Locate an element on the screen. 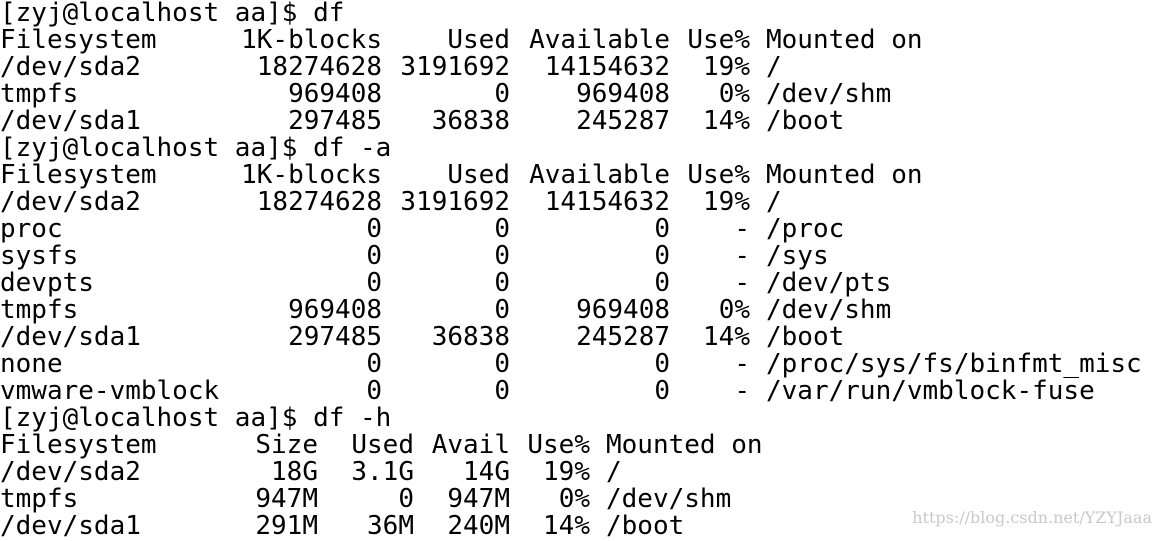  table-cell: proc is located at coordinates (31, 229).